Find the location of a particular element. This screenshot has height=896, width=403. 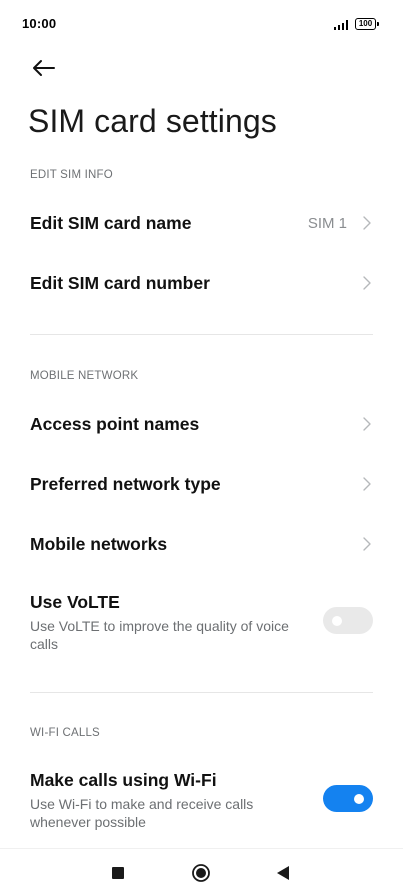

edit-sim-card-name-label: Edit SIM card name is located at coordinates (111, 223).